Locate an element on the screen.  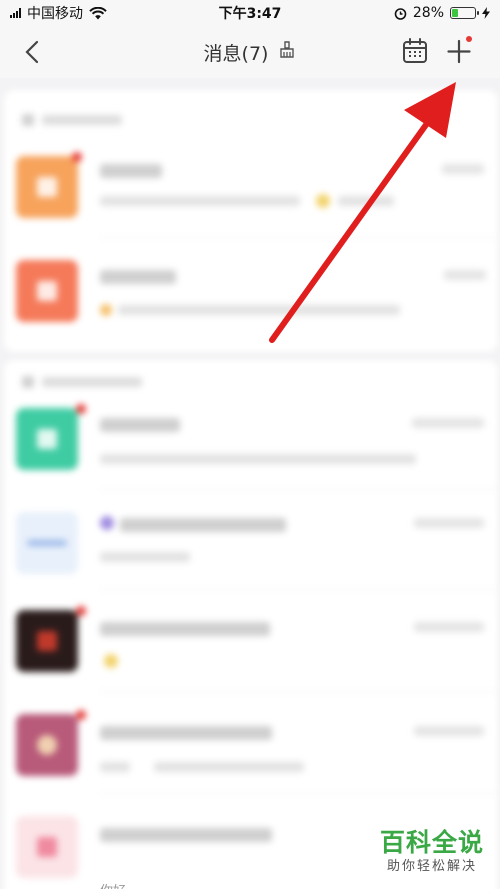
calendar-button is located at coordinates (416, 52).